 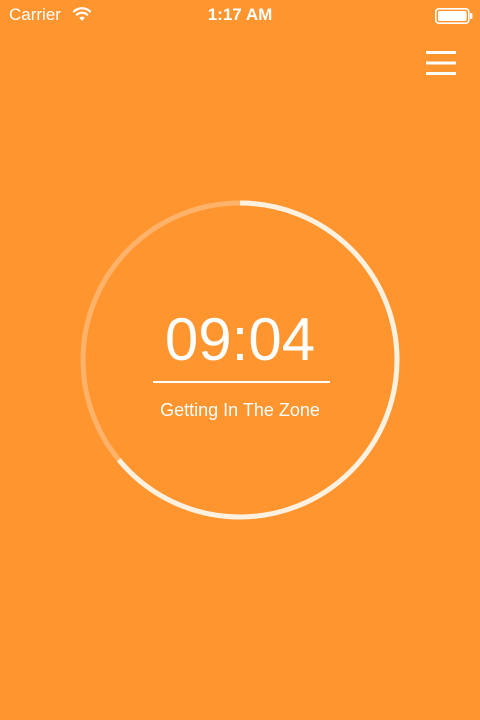 I want to click on status-bar: Carrier 1:17 AM, so click(x=240, y=16).